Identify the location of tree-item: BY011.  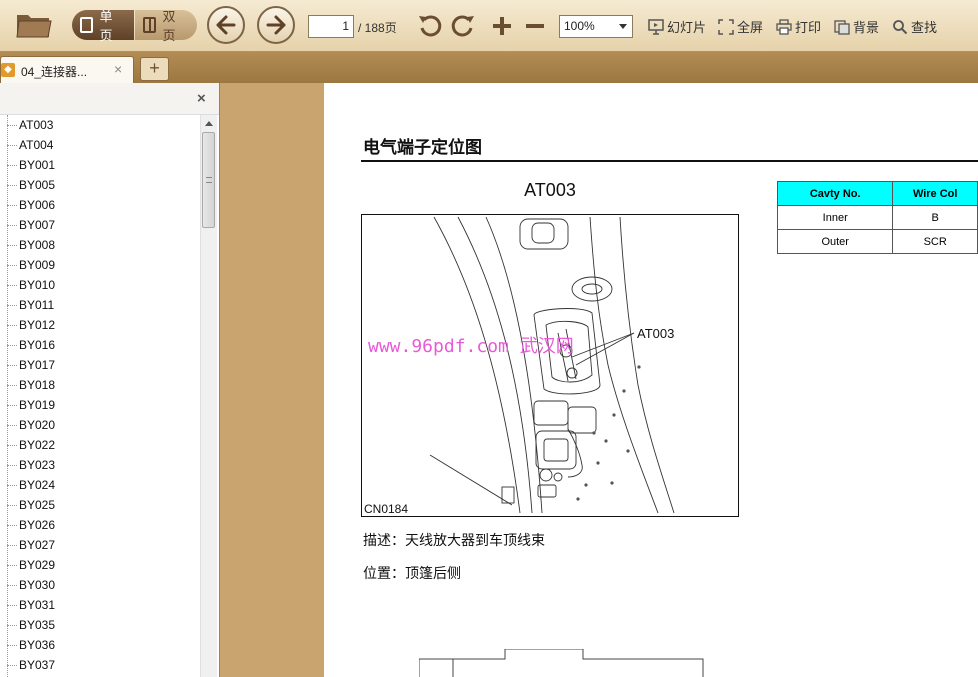
(100, 305).